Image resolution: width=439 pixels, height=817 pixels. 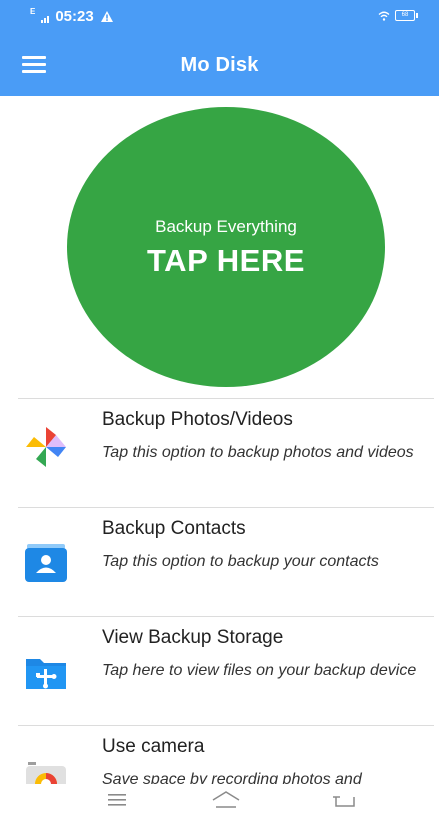 I want to click on home-icon, so click(x=226, y=800).